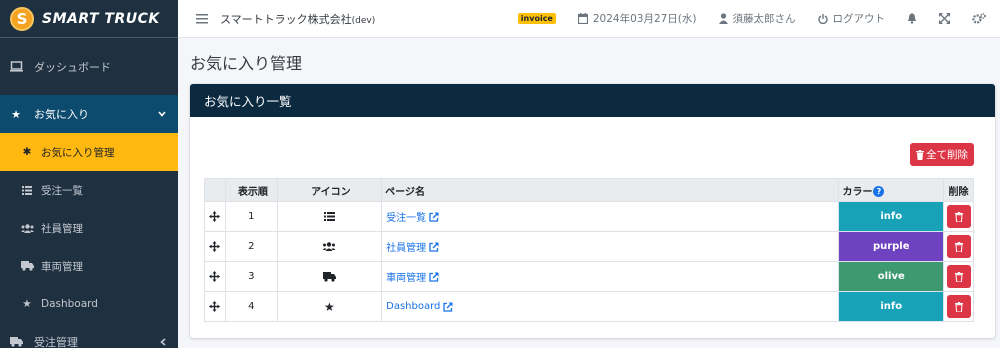 The width and height of the screenshot is (1000, 348). Describe the element at coordinates (62, 266) in the screenshot. I see `sidebar-subitem-label: 車両管理` at that location.